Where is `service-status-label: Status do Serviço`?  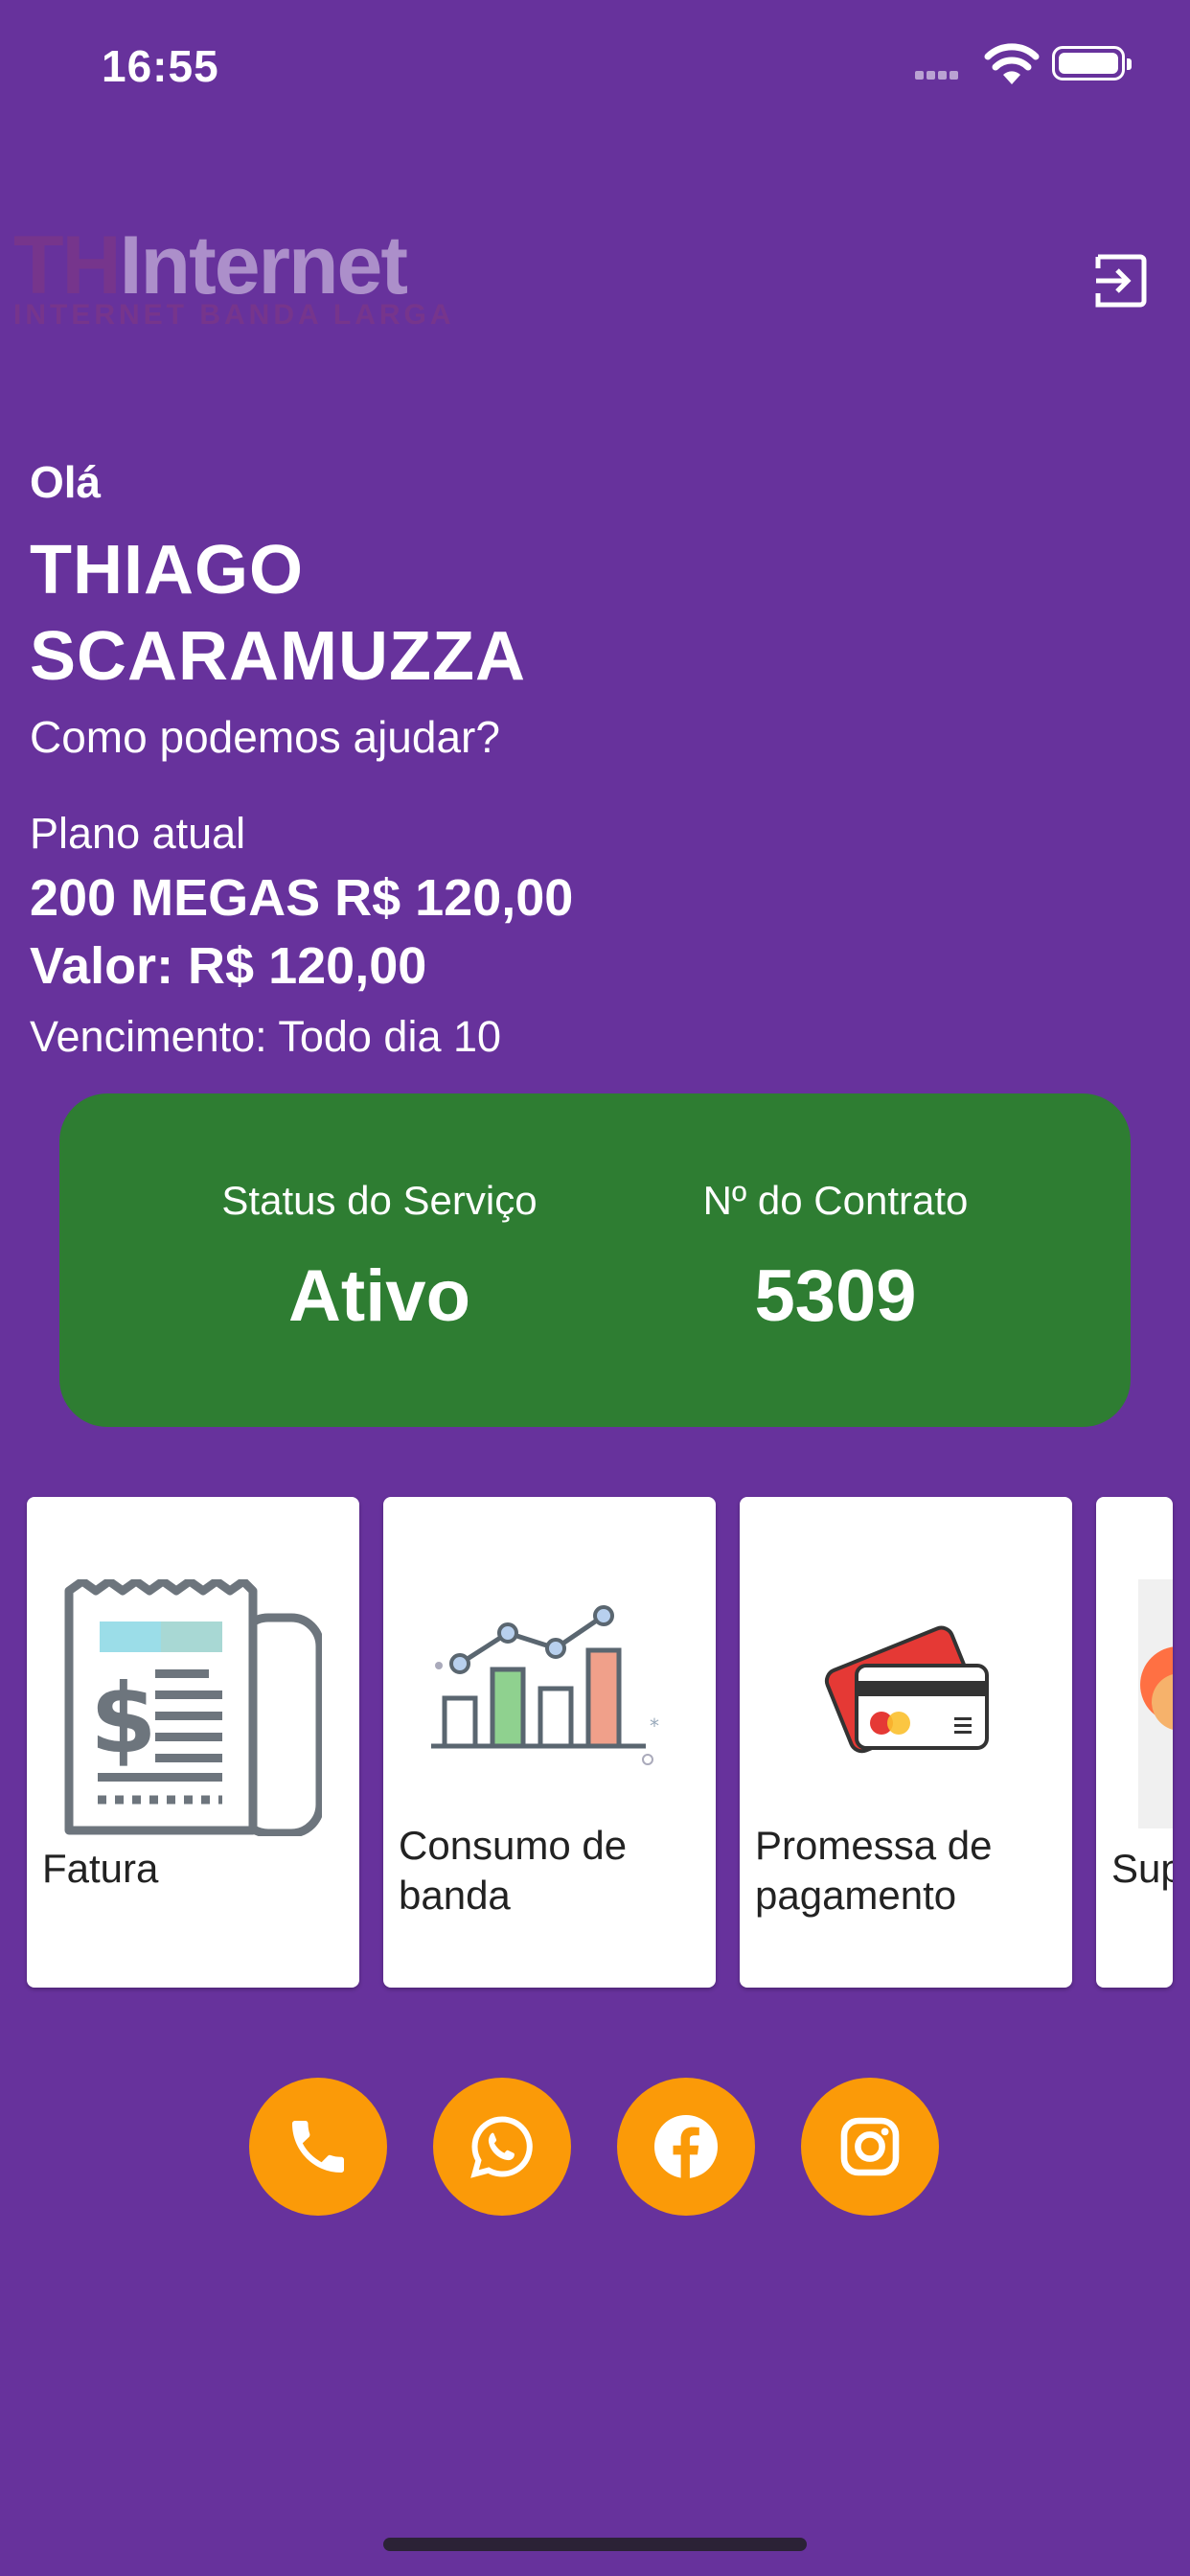 service-status-label: Status do Serviço is located at coordinates (380, 1200).